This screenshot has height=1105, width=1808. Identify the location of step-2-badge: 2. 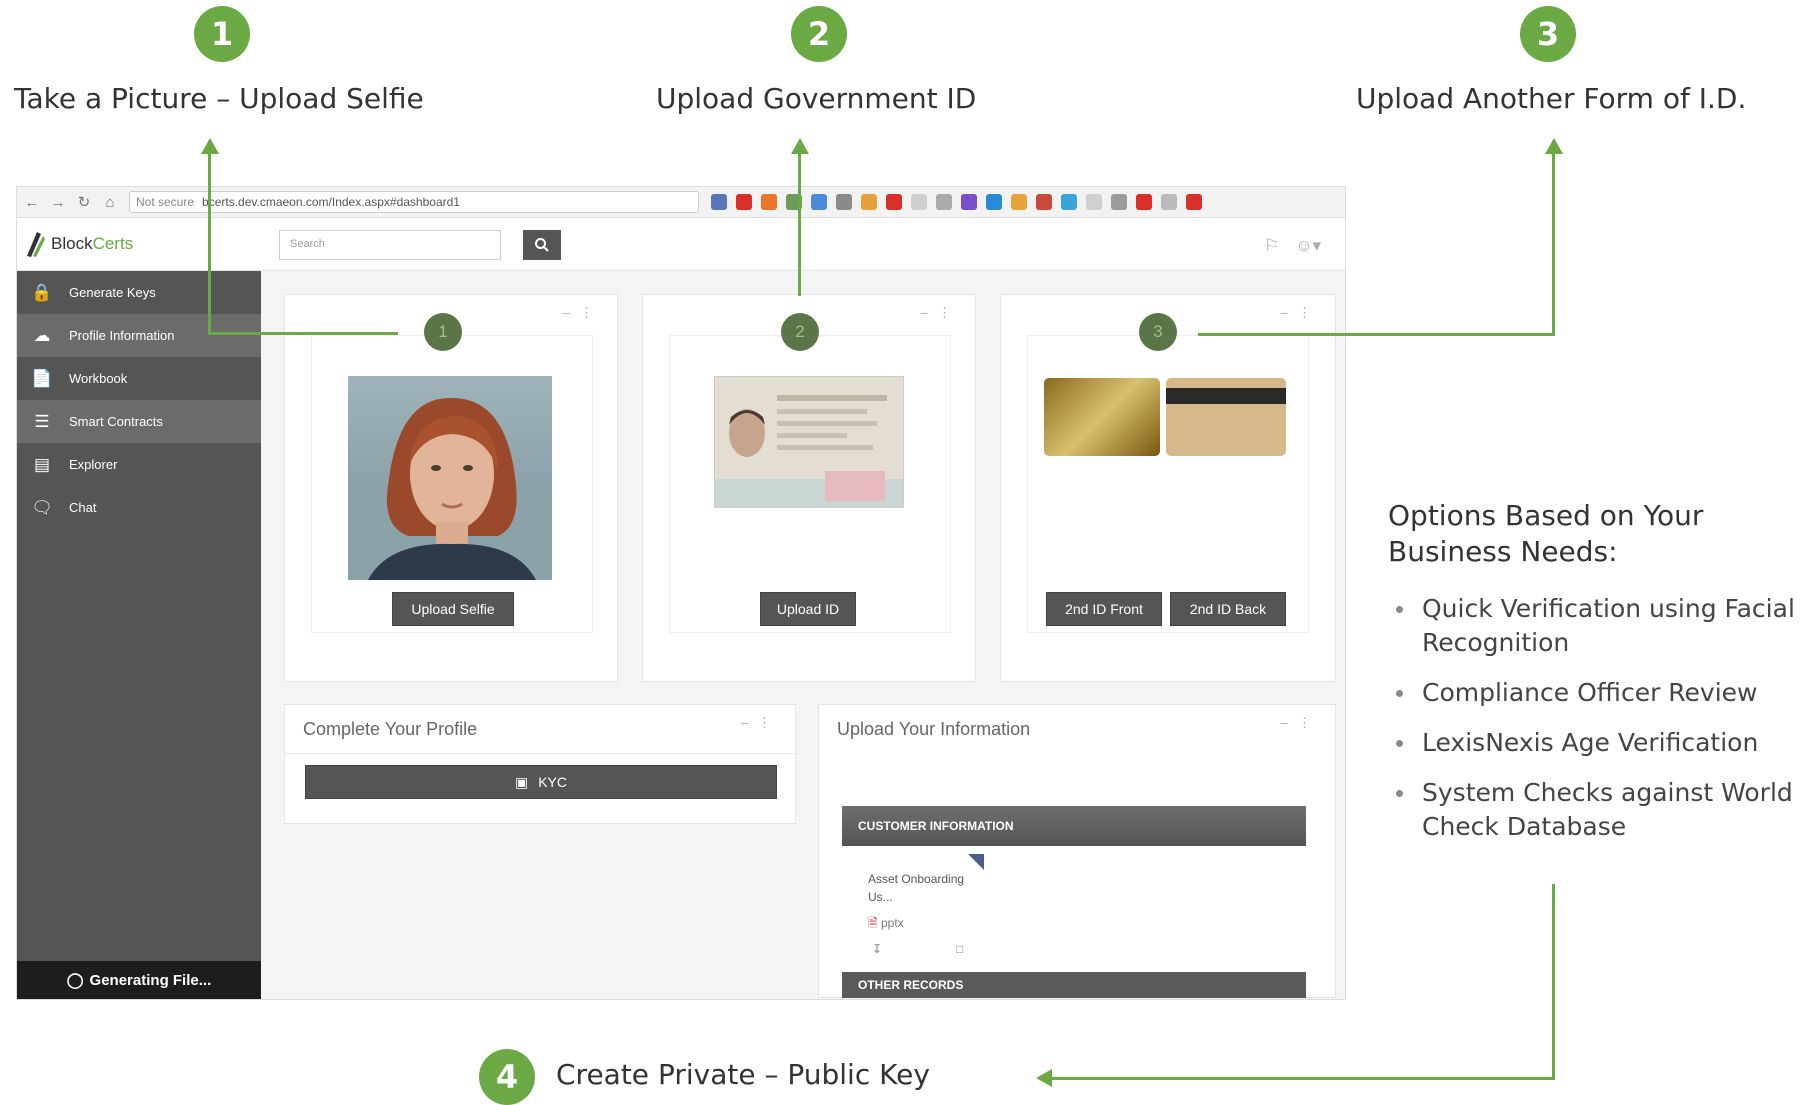
(819, 34).